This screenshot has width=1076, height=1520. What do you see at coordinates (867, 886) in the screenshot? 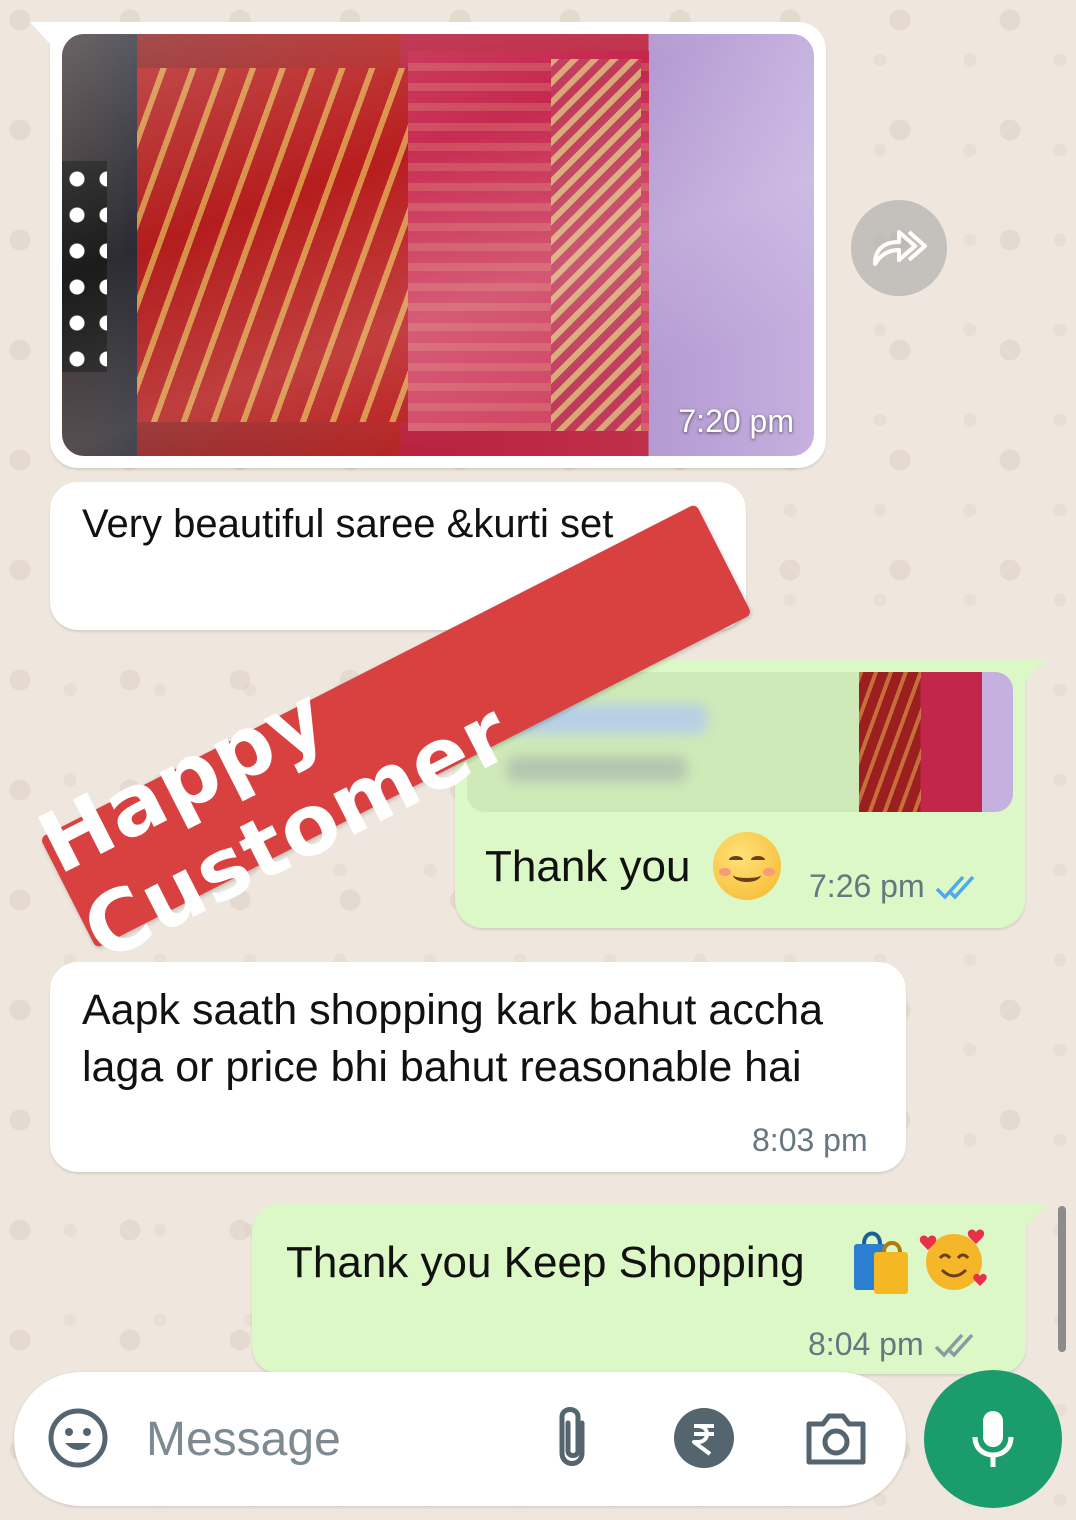
I see `message-timestamp: 7:26 pm` at bounding box center [867, 886].